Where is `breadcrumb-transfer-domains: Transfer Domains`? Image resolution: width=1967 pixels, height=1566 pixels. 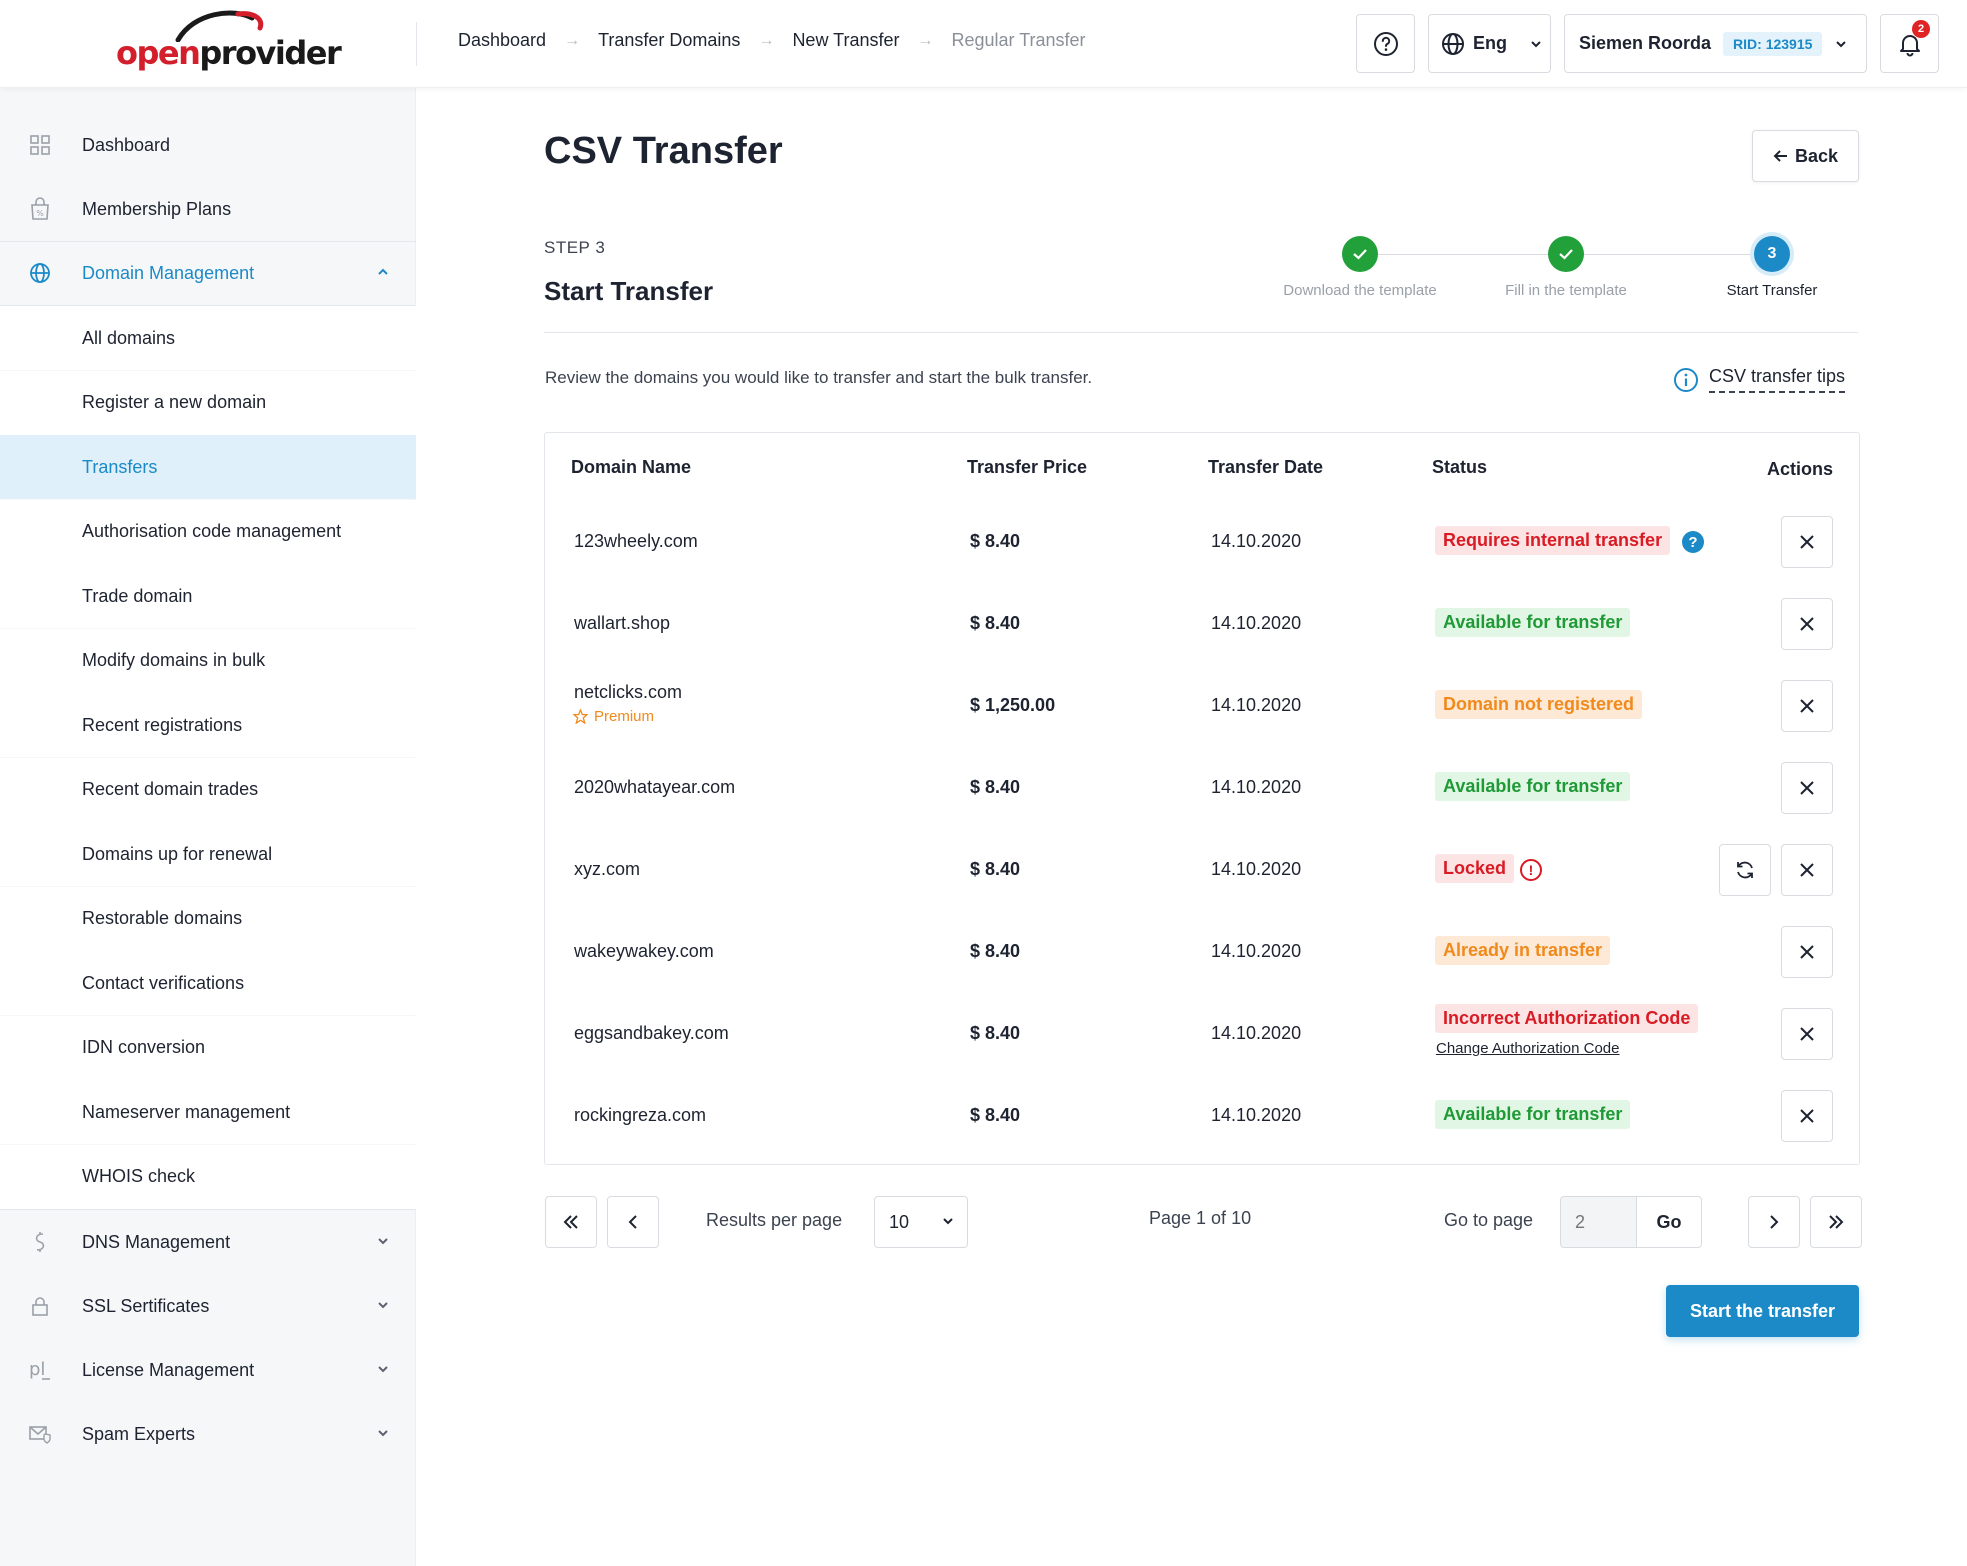
breadcrumb-transfer-domains: Transfer Domains is located at coordinates (669, 40).